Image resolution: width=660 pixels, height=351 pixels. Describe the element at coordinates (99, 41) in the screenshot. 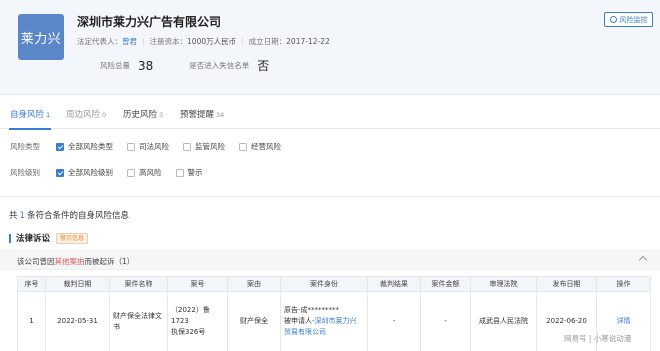

I see `legal-rep-label: 法定代表人：` at that location.